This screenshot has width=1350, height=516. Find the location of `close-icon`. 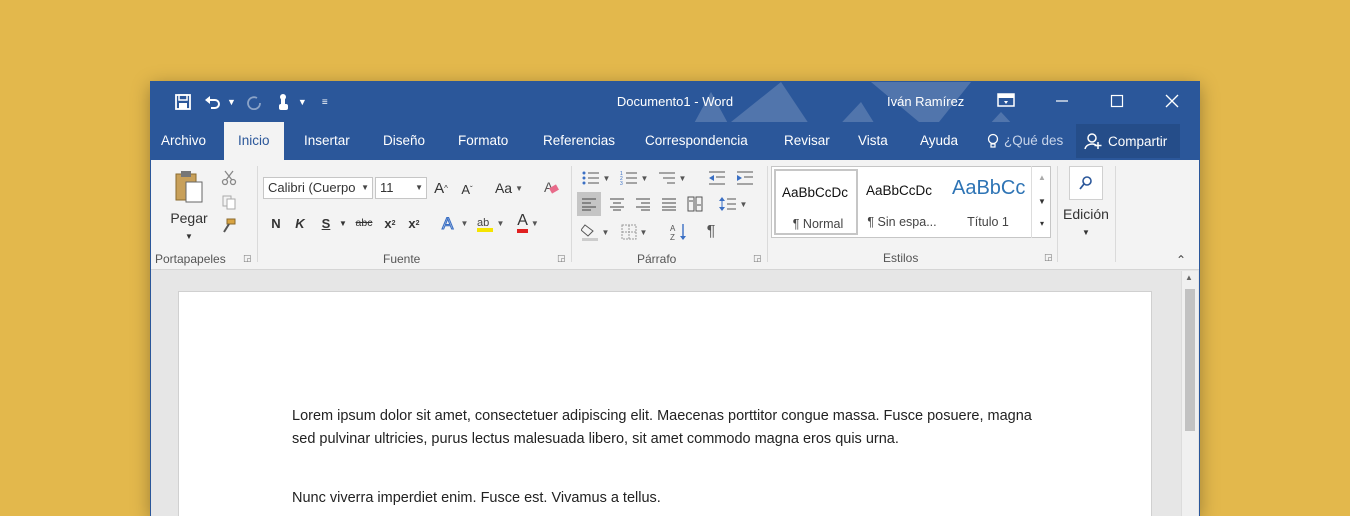

close-icon is located at coordinates (1172, 101).